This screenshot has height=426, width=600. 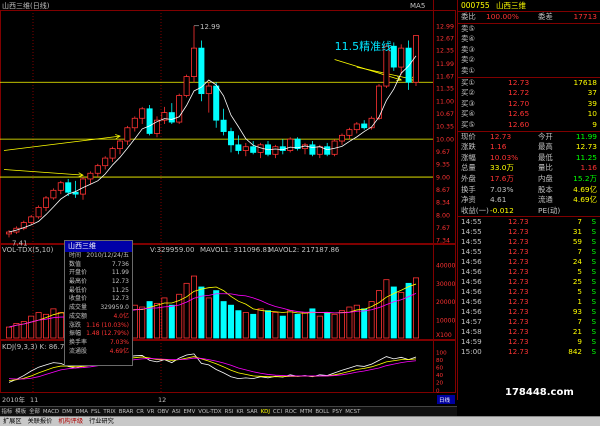 I want to click on indicator-tab: BOLL, so click(x=322, y=412).